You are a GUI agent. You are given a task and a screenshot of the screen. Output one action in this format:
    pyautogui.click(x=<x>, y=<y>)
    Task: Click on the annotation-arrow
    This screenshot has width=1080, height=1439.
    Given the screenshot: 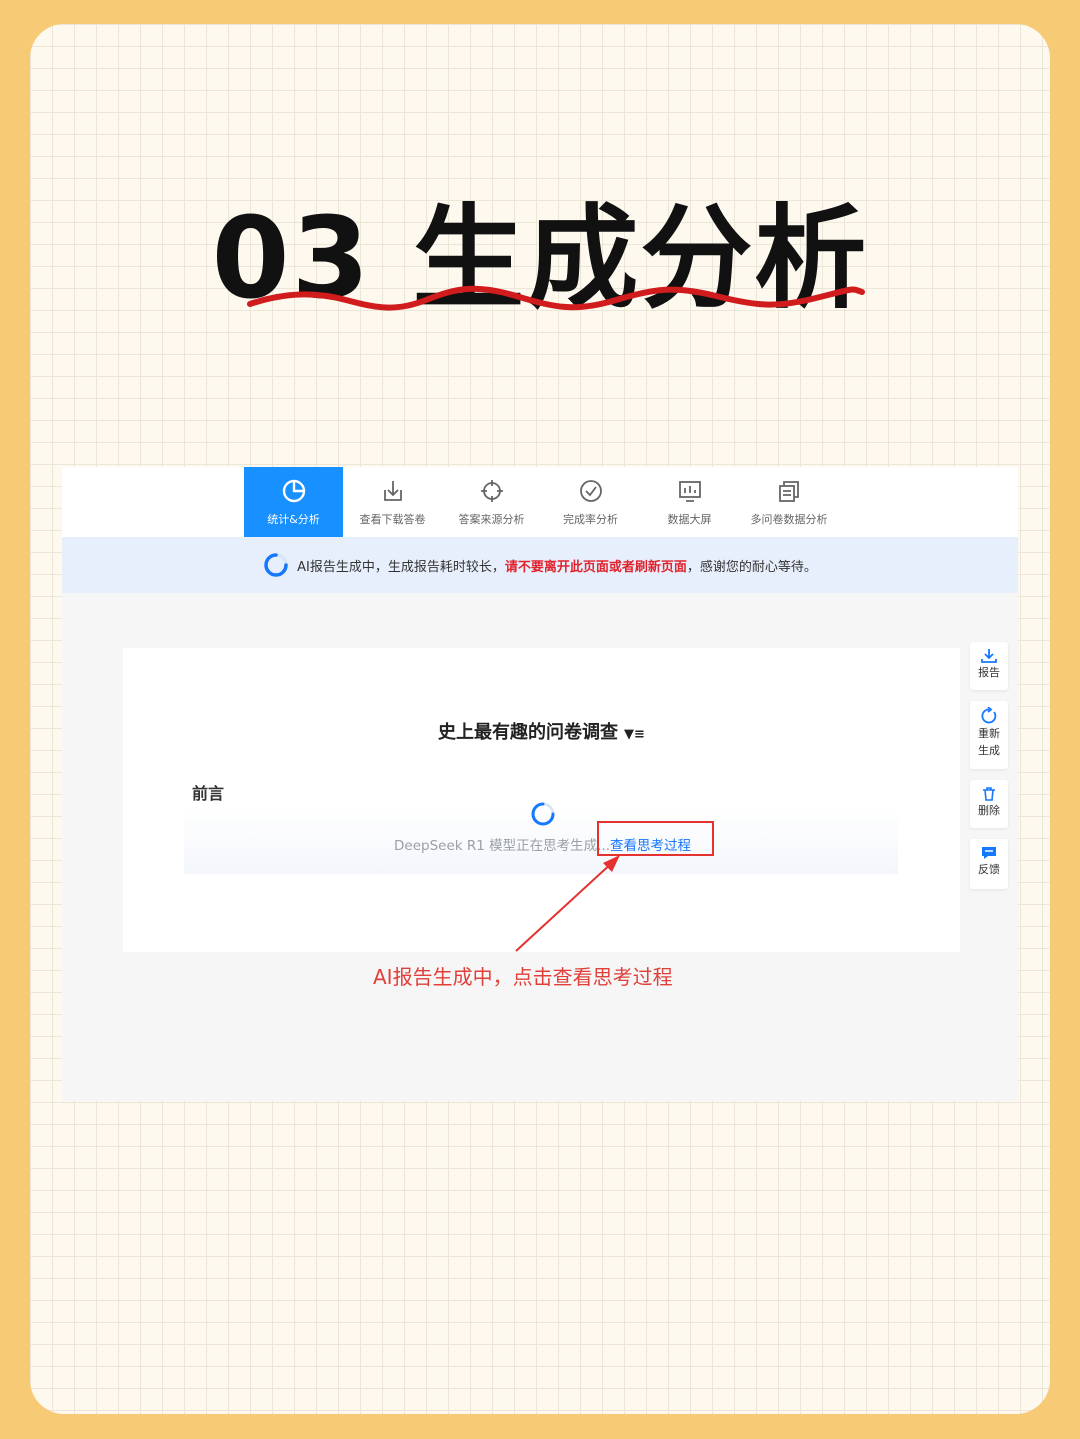 What is the action you would take?
    pyautogui.click(x=567, y=903)
    